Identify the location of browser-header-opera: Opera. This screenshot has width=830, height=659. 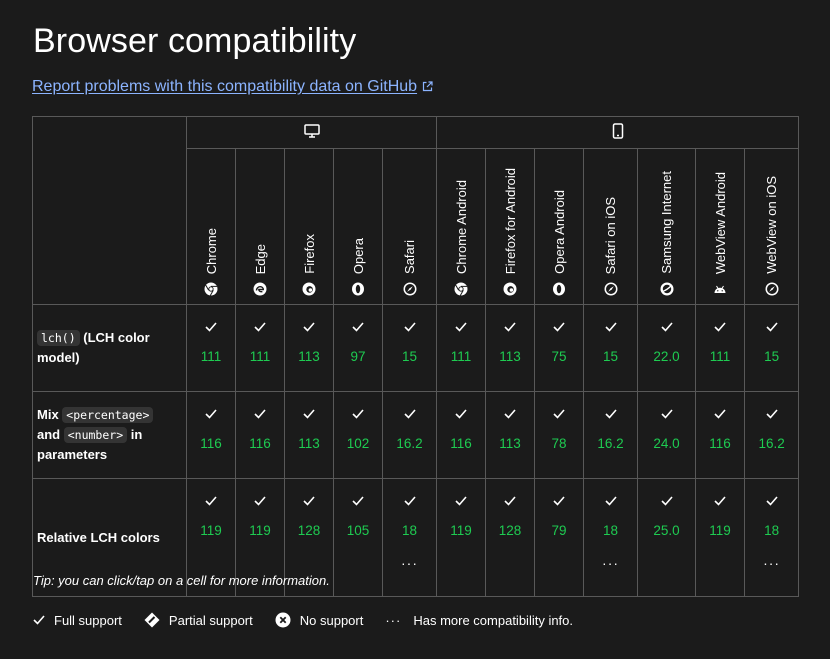
(358, 226).